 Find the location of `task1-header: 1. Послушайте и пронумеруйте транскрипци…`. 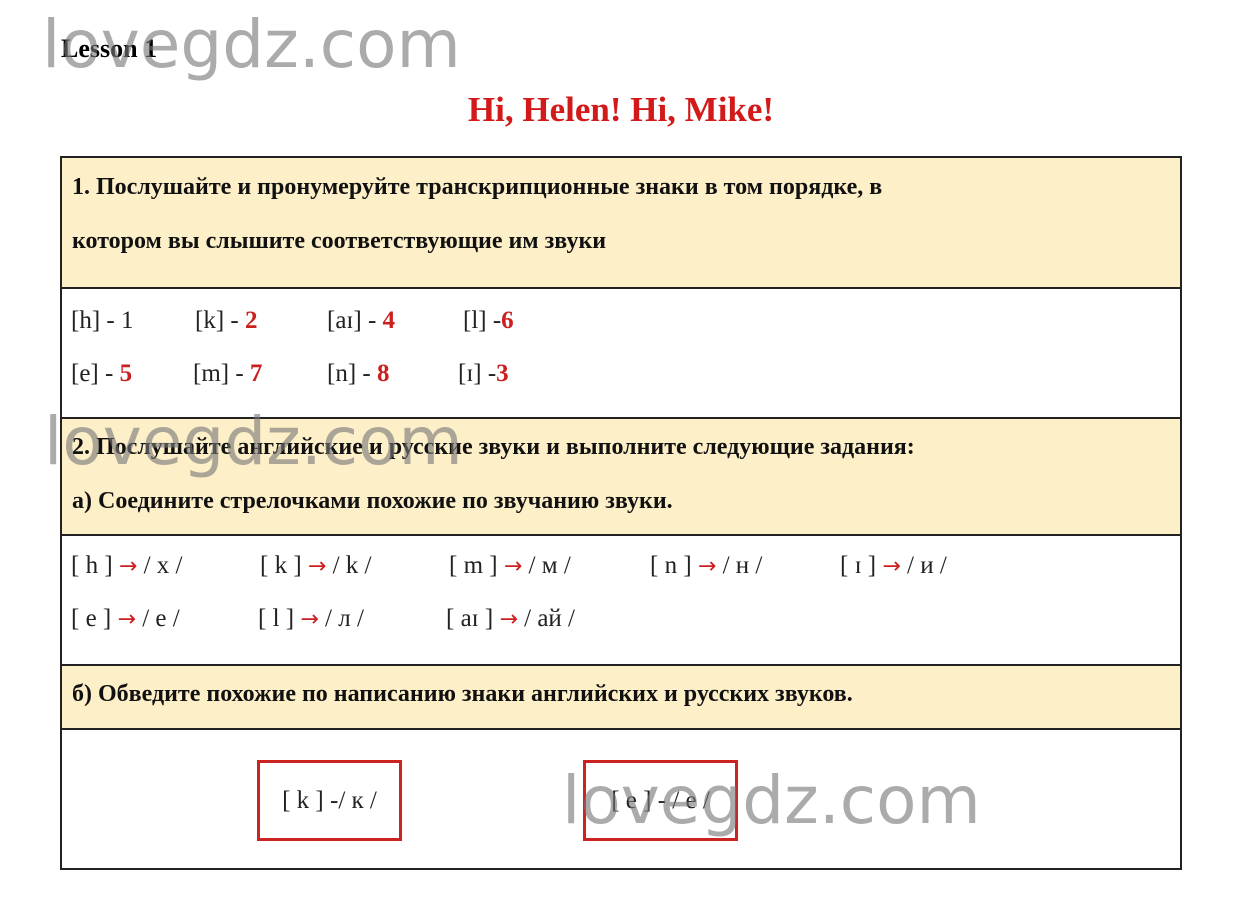

task1-header: 1. Послушайте и пронумеруйте транскрипци… is located at coordinates (621, 223).